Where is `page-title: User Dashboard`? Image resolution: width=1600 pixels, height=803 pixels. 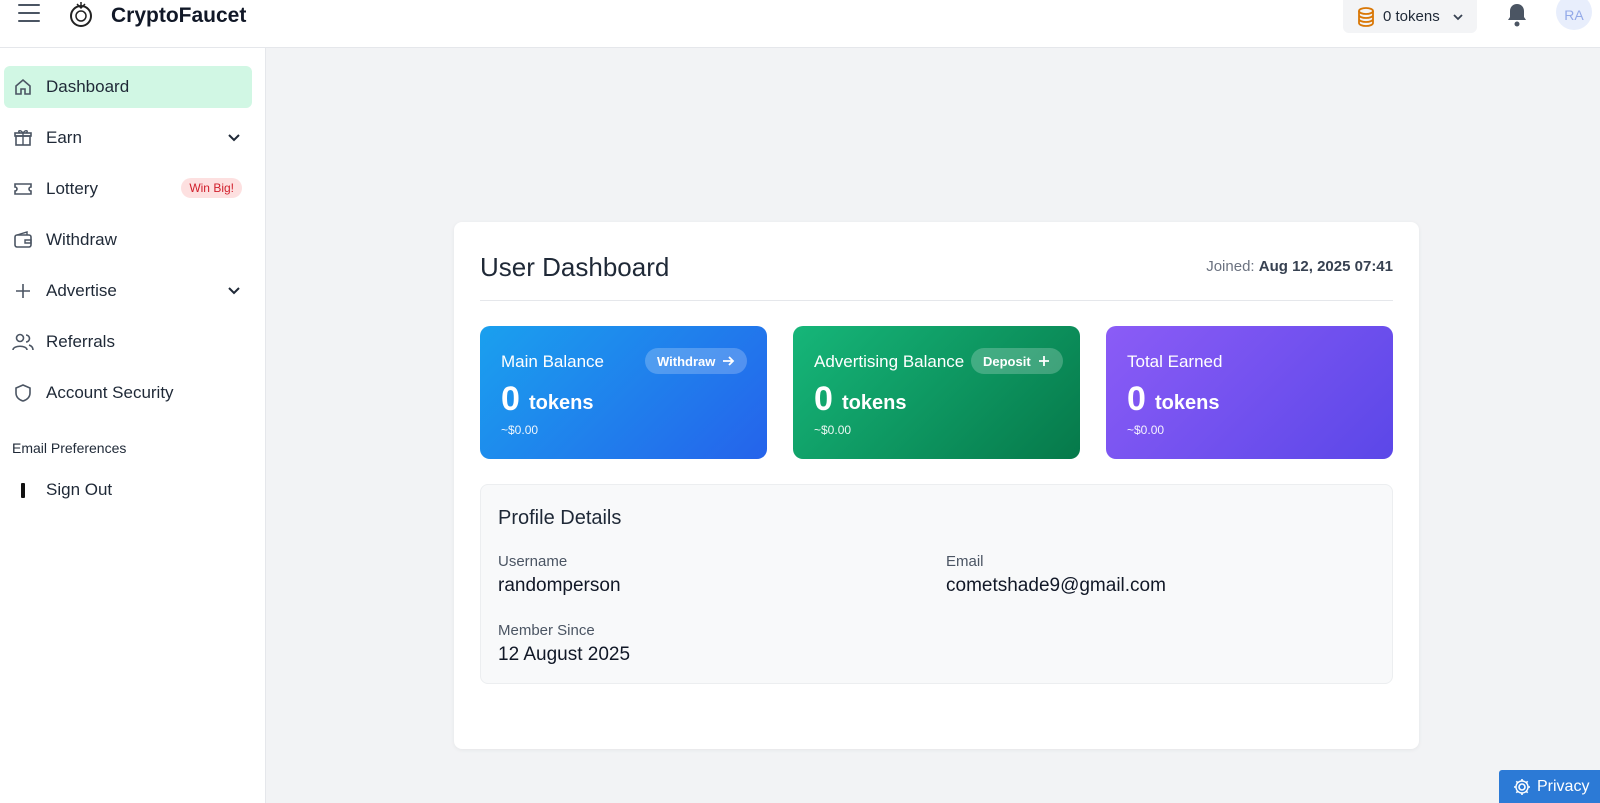
page-title: User Dashboard is located at coordinates (575, 267).